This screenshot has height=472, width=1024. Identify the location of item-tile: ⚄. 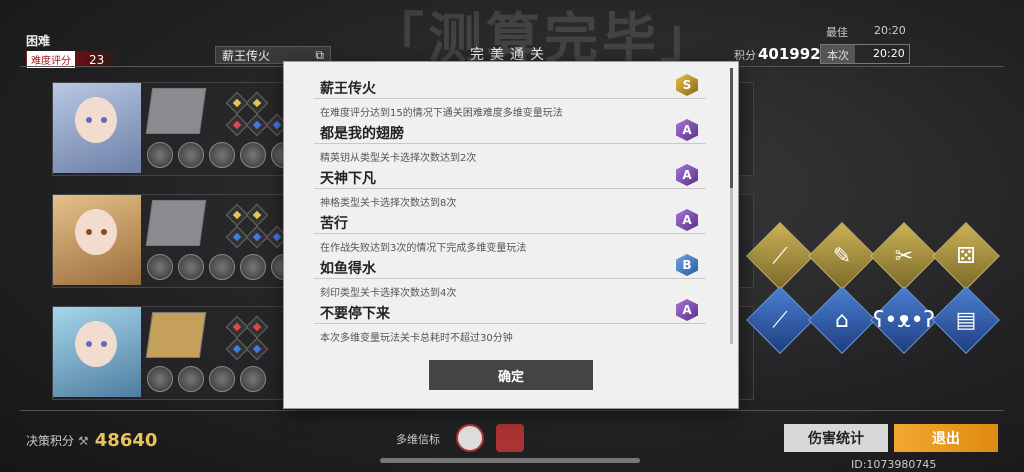
(966, 256).